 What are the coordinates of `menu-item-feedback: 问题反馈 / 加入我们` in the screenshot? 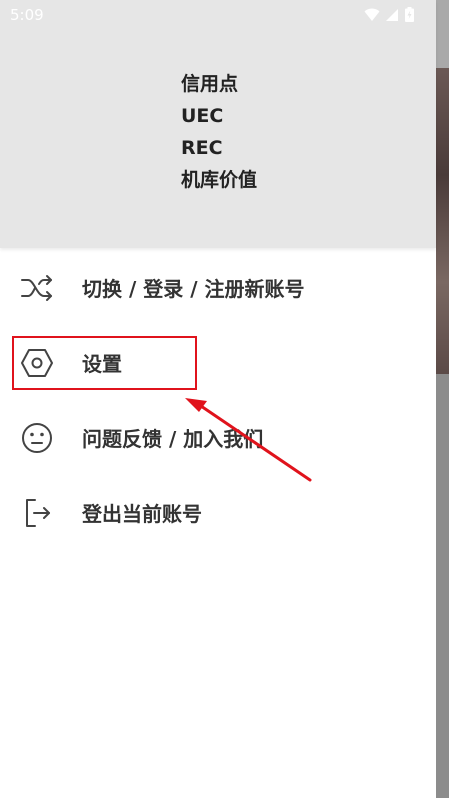 It's located at (218, 437).